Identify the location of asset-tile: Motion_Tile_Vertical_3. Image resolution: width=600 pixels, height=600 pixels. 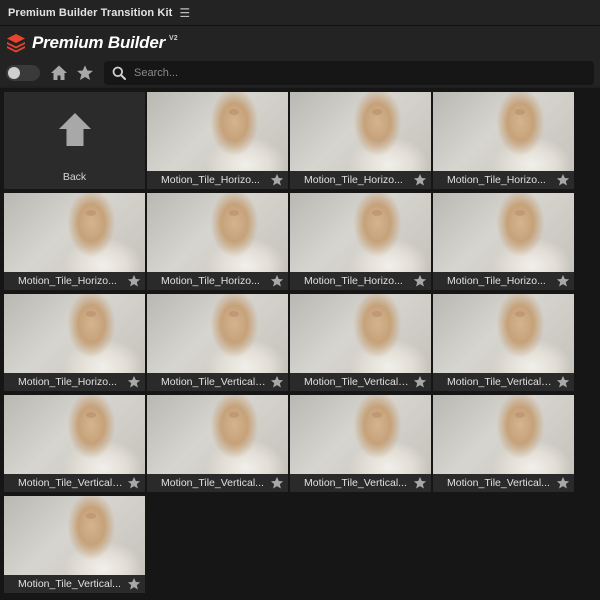
(503, 342).